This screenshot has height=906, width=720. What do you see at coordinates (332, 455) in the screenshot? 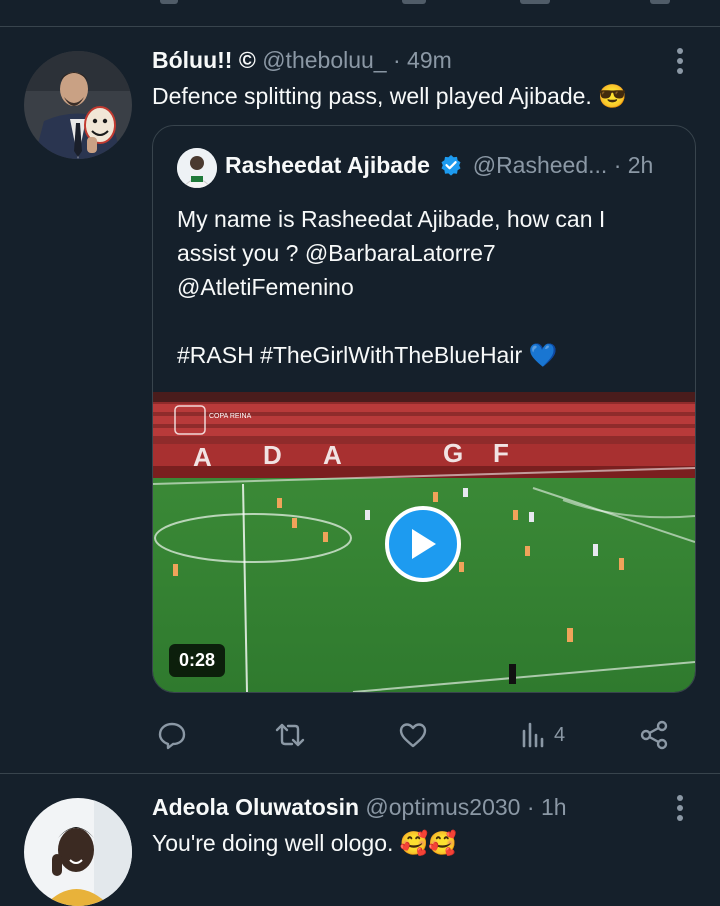
I see `stadium-letter: A` at bounding box center [332, 455].